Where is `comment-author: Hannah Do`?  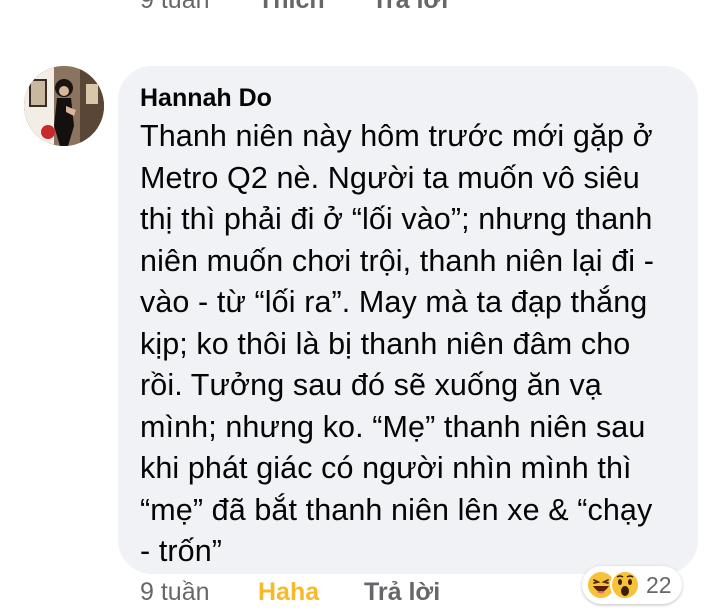
comment-author: Hannah Do is located at coordinates (407, 98).